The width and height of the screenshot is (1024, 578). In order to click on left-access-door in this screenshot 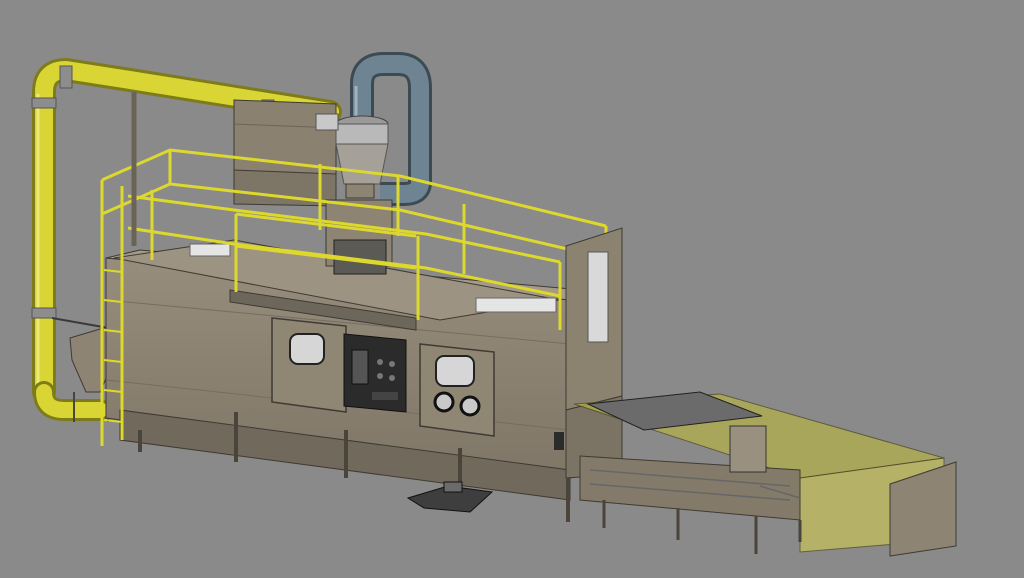, I will do `click(309, 365)`.